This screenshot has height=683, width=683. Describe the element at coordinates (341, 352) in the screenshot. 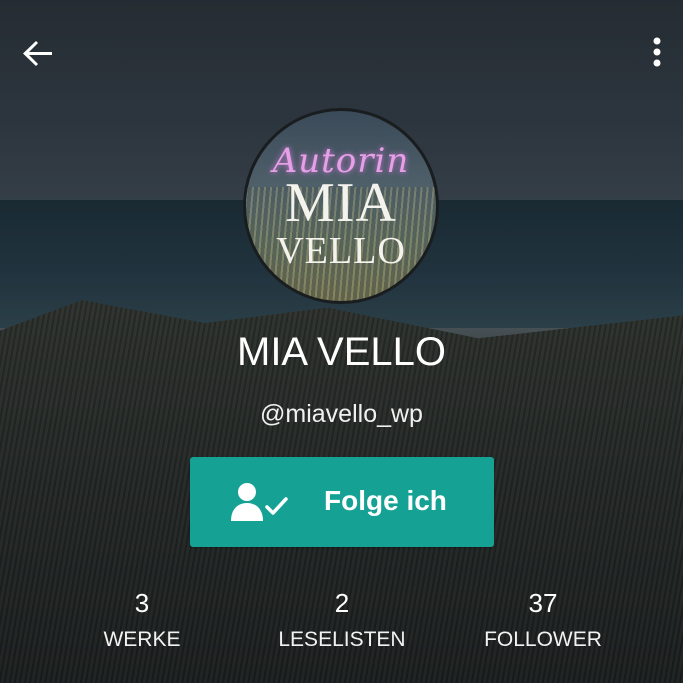

I see `profile-name: MIA VELLO` at that location.